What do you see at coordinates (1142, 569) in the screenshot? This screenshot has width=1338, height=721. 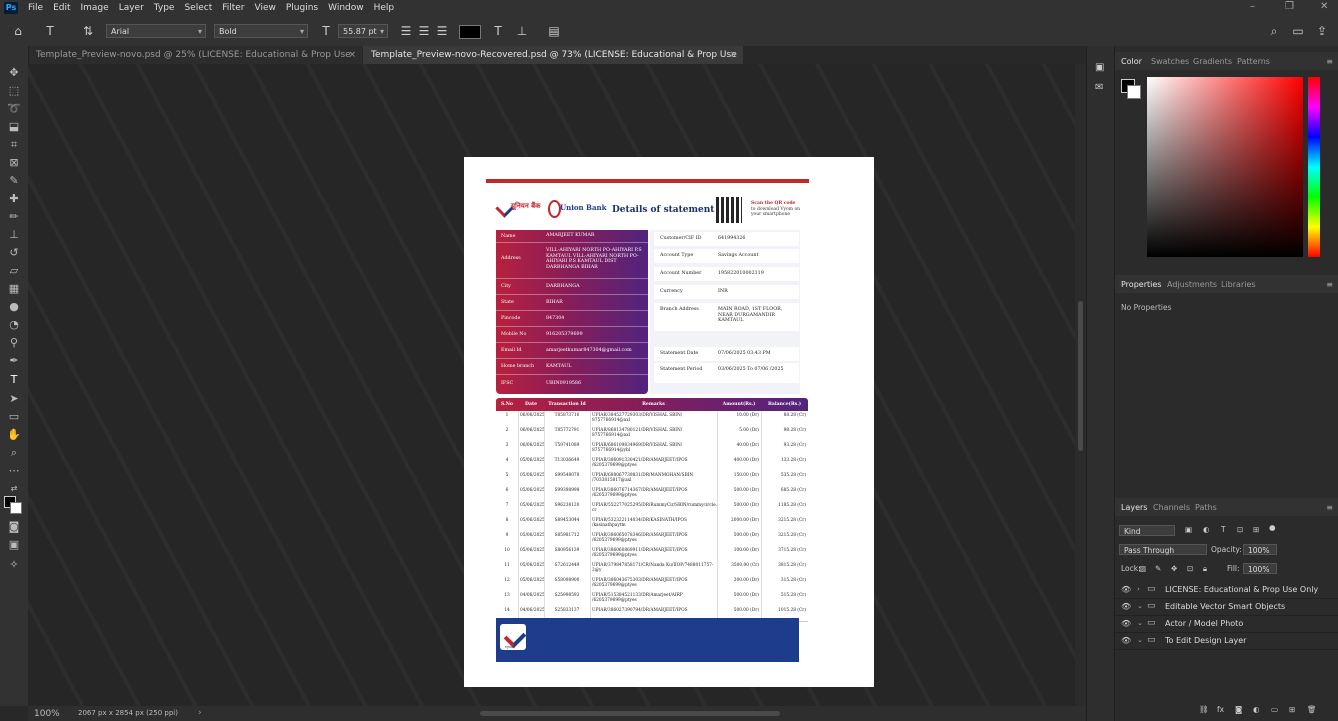 I see `lock-transparent-icon: ▨` at bounding box center [1142, 569].